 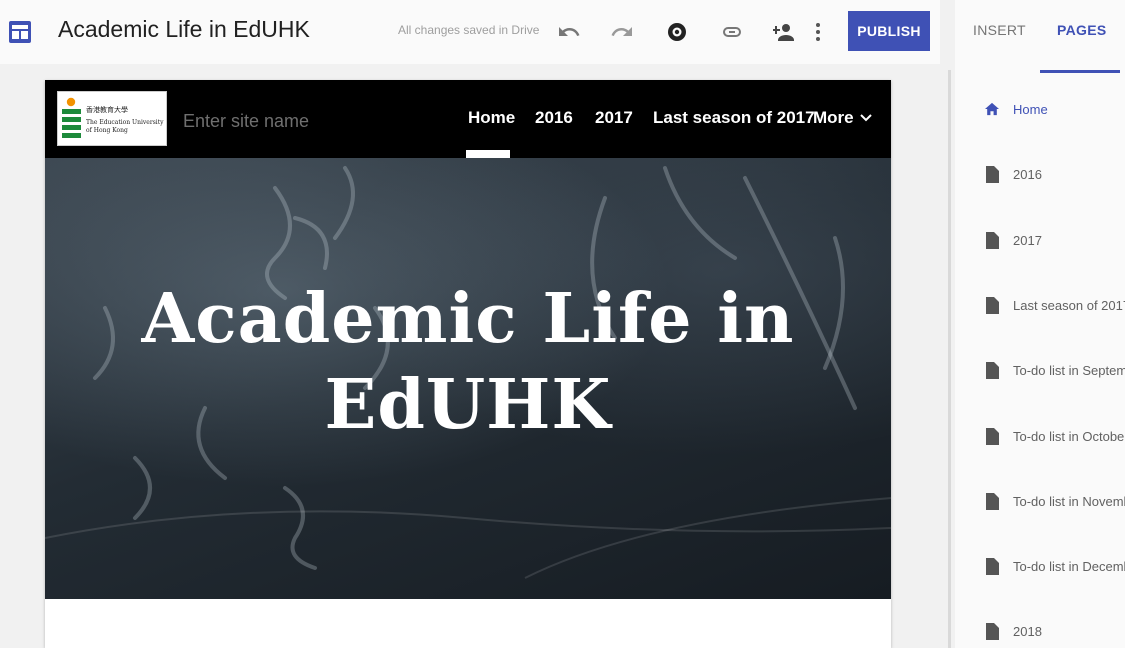 I want to click on more-vert-icon, so click(x=818, y=32).